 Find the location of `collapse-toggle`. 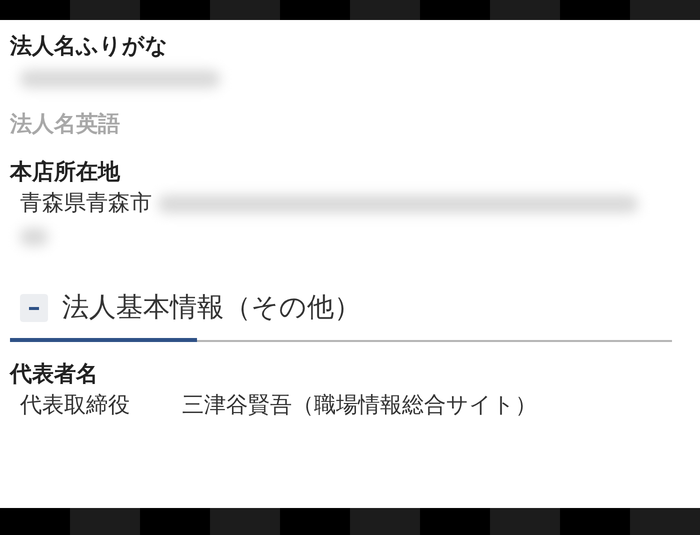

collapse-toggle is located at coordinates (34, 308).